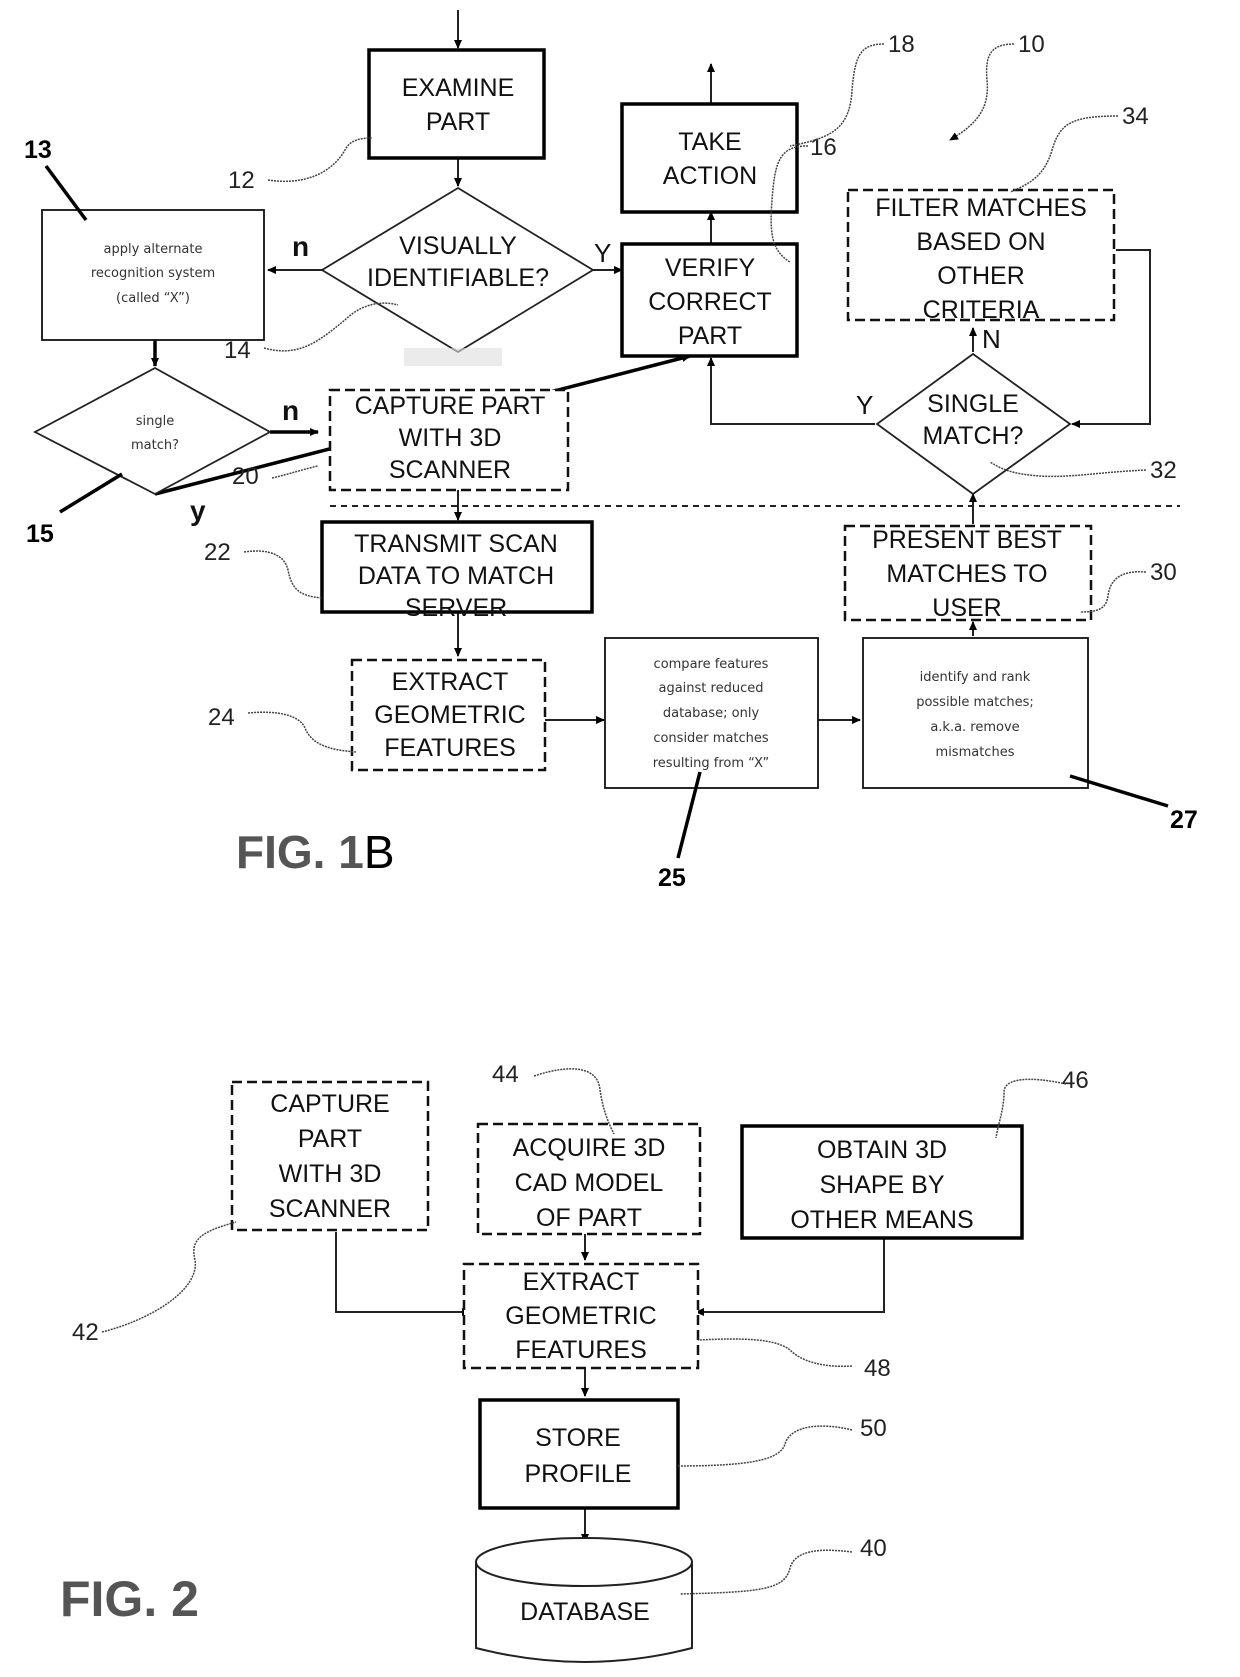 The image size is (1240, 1677). Describe the element at coordinates (217, 552) in the screenshot. I see `ref-22: 22` at that location.